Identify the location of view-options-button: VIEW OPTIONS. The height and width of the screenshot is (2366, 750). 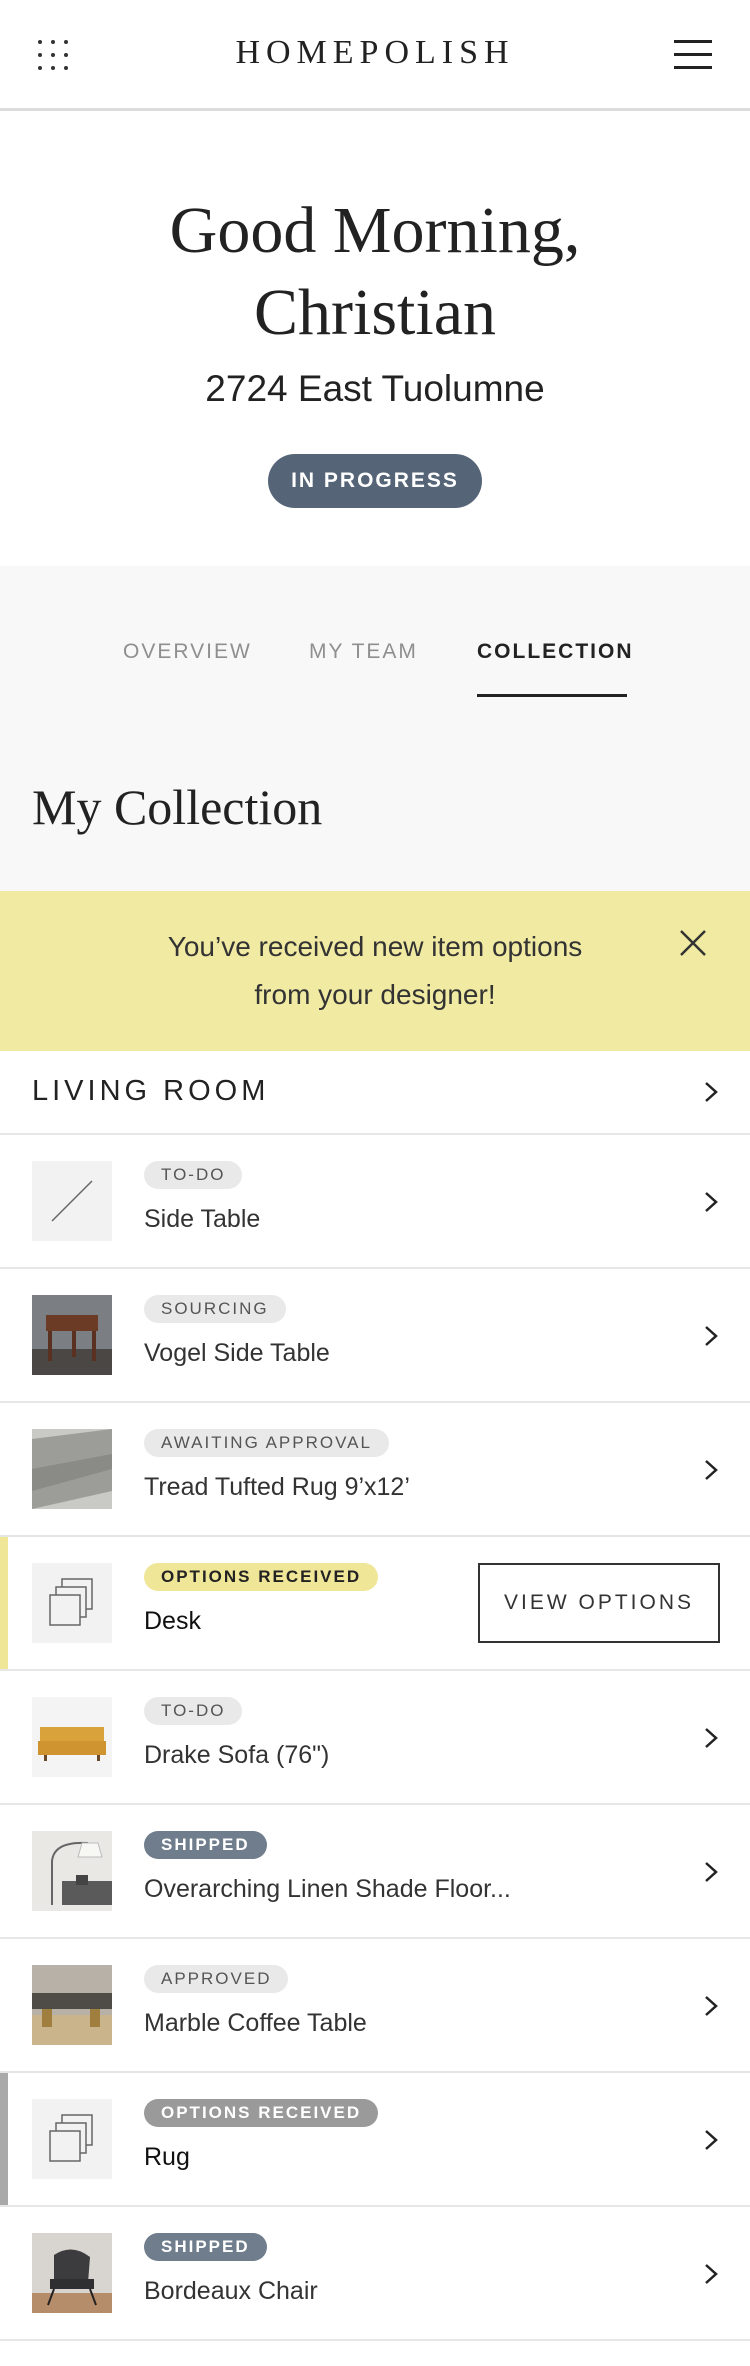
(599, 1603).